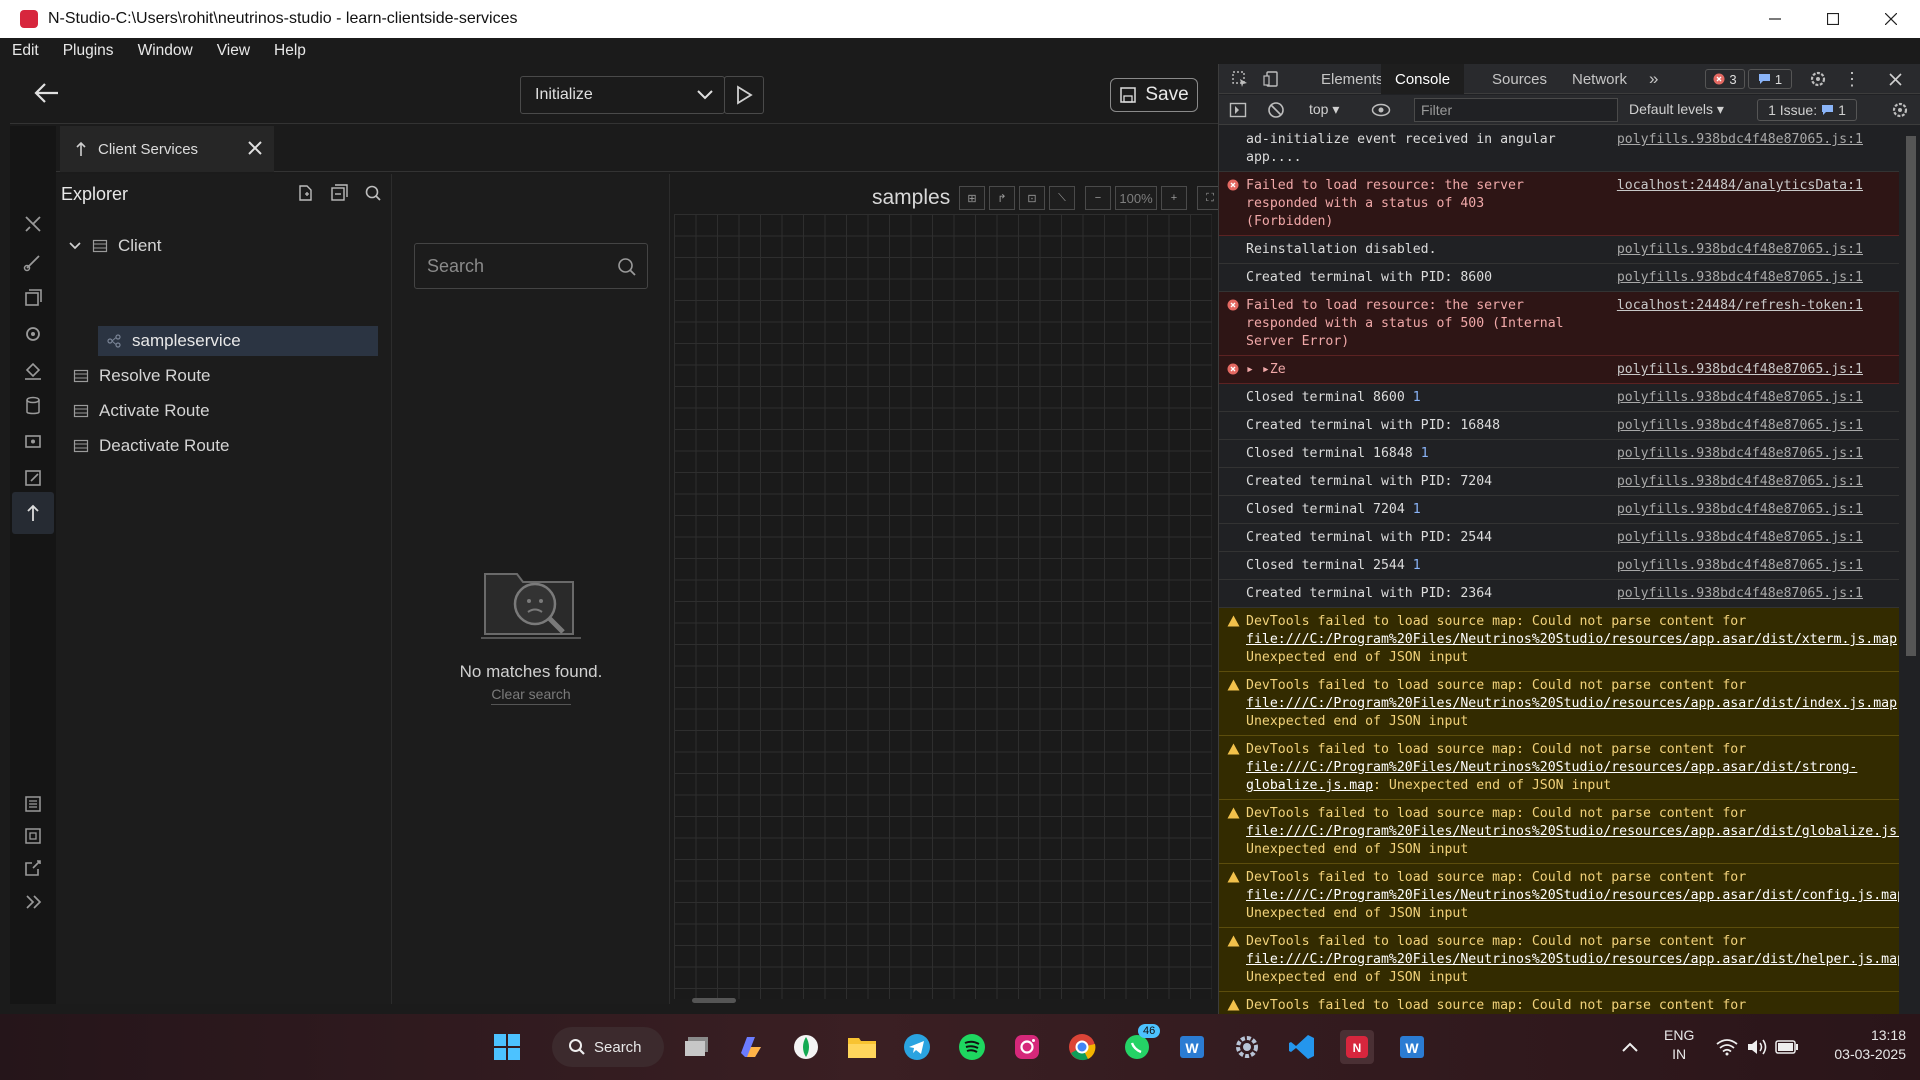  What do you see at coordinates (972, 1047) in the screenshot?
I see `spotify-icon` at bounding box center [972, 1047].